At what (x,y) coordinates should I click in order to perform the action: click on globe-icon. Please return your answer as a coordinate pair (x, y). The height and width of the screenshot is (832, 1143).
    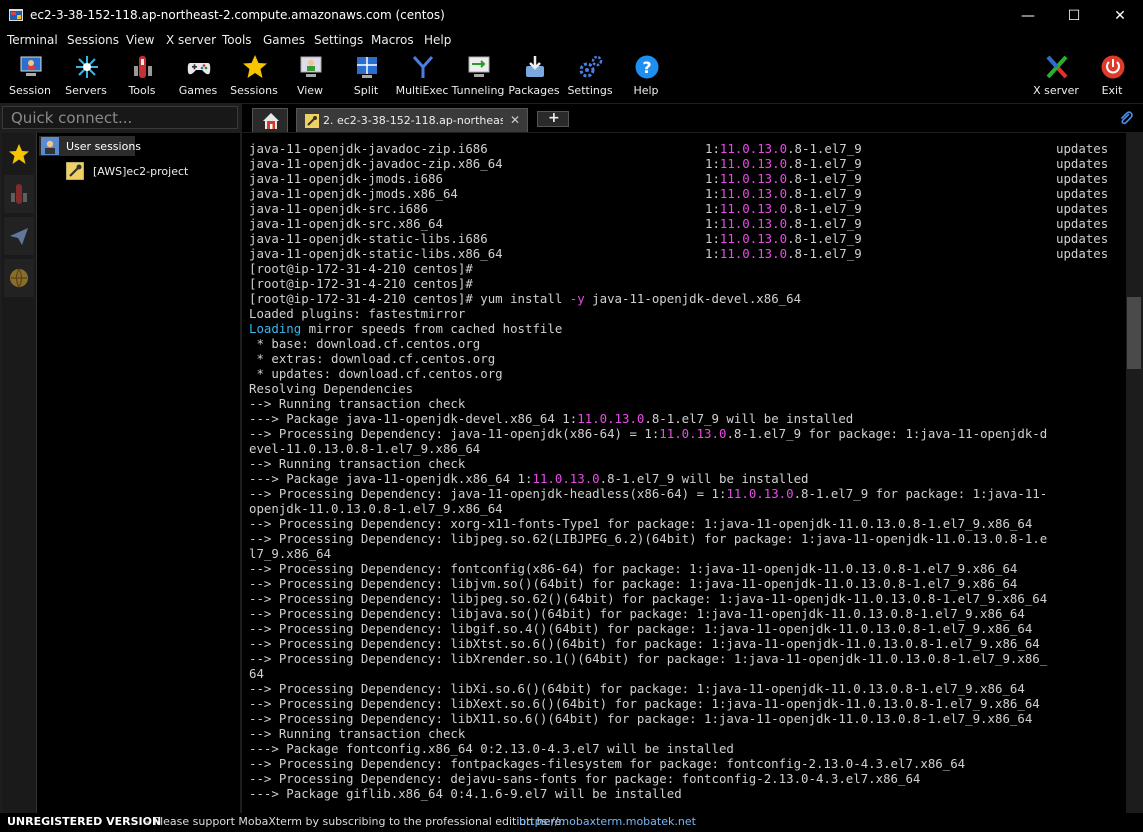
    Looking at the image, I should click on (19, 278).